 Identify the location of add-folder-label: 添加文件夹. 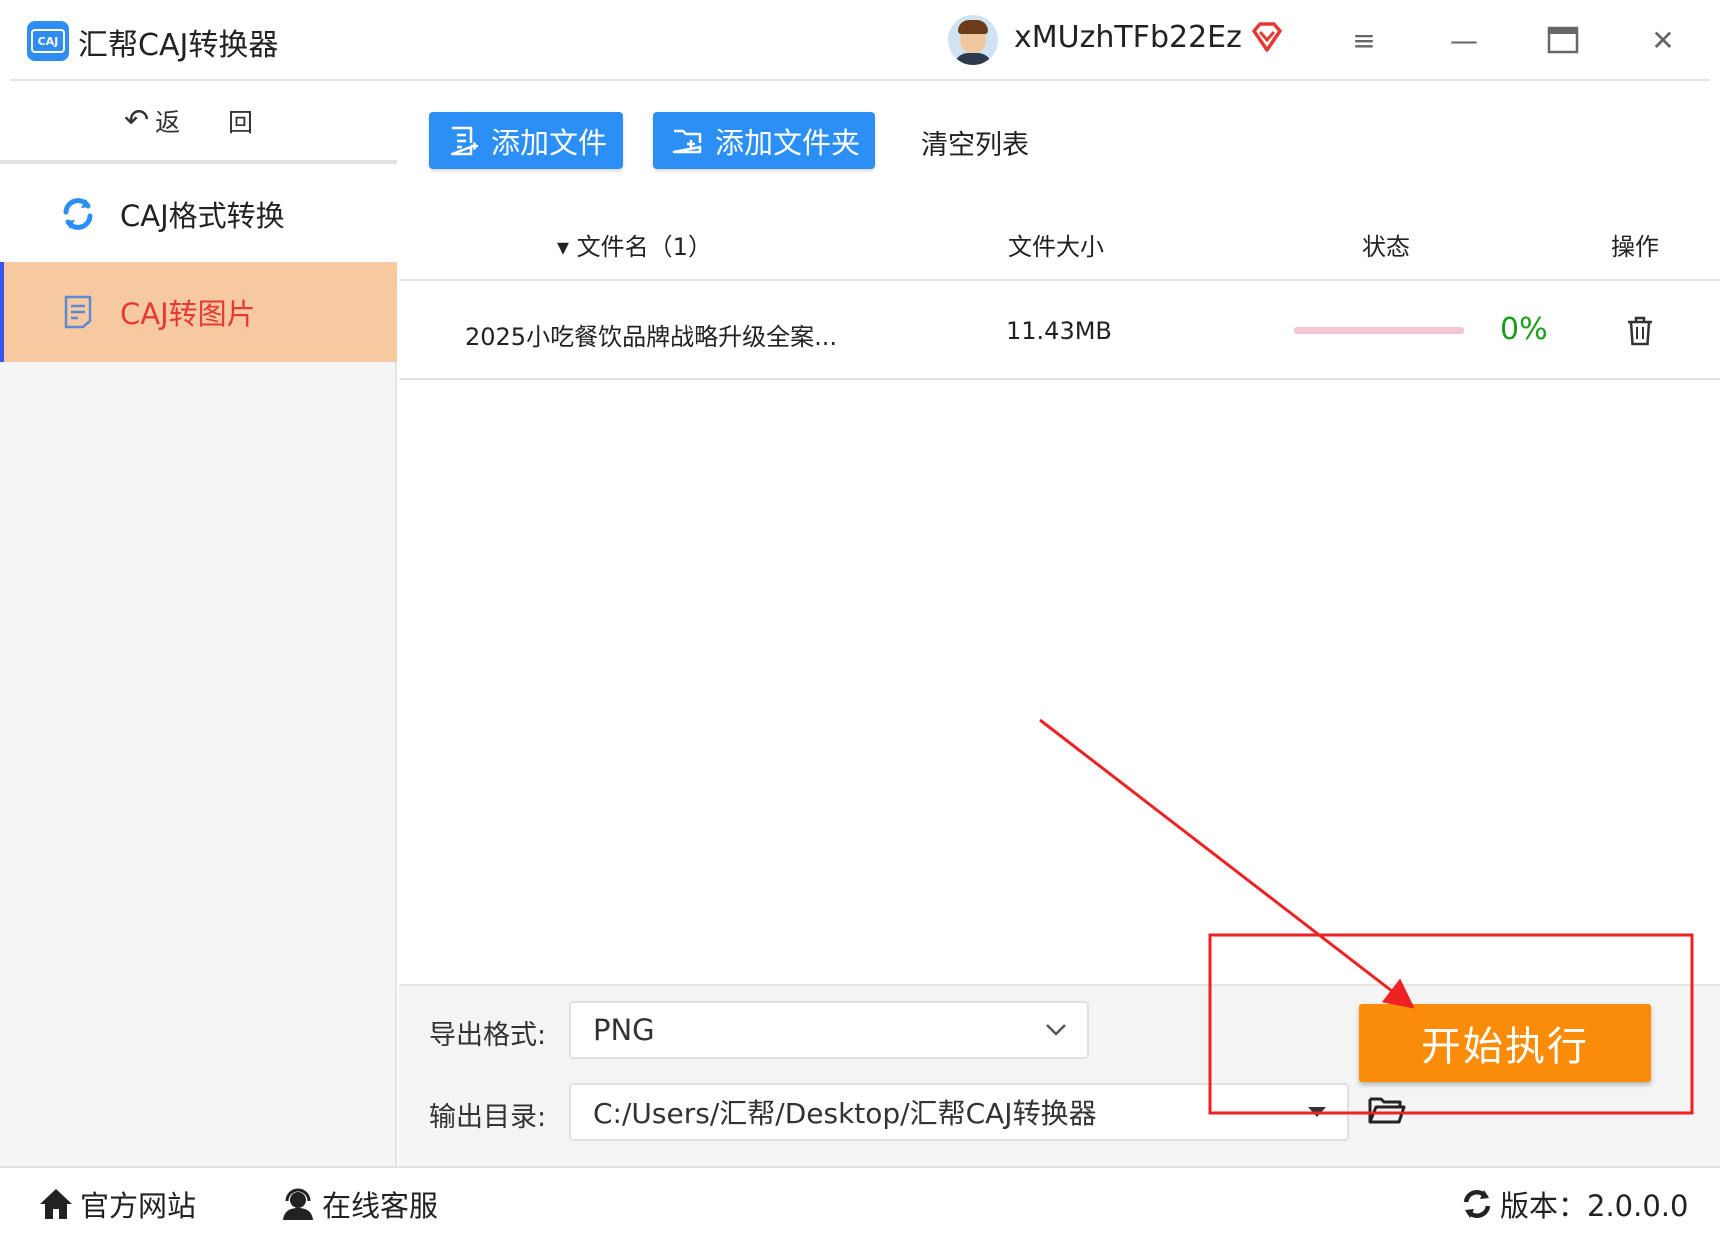
(788, 142).